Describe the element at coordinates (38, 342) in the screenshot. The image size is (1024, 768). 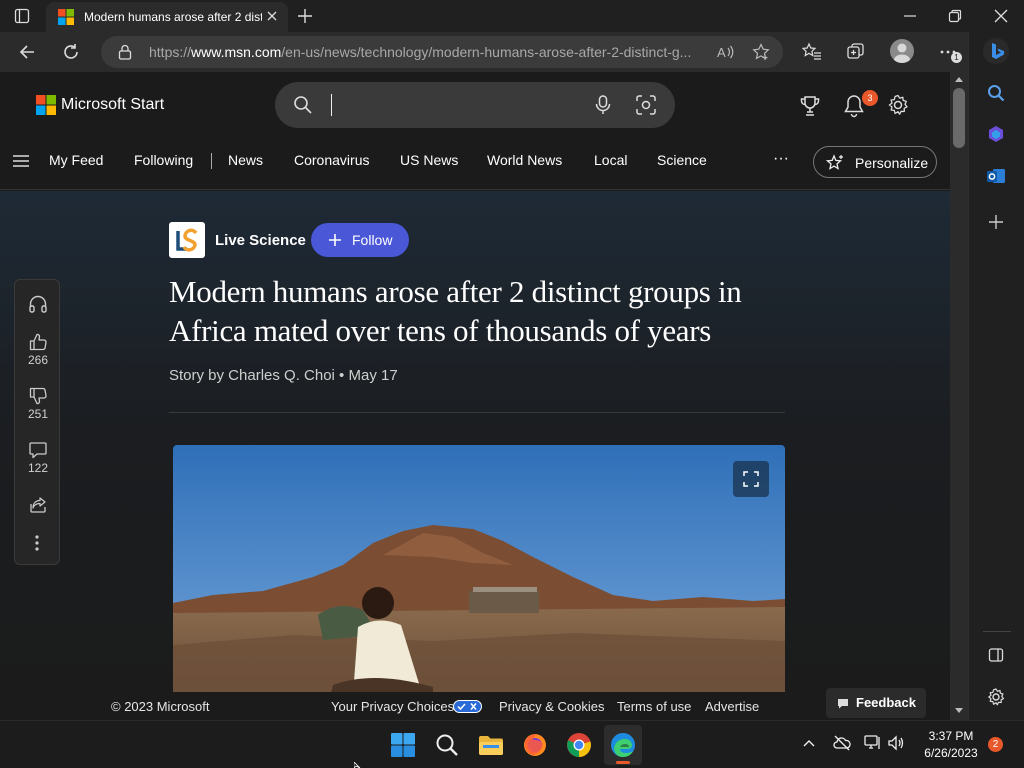
I see `thumbs-up-icon` at that location.